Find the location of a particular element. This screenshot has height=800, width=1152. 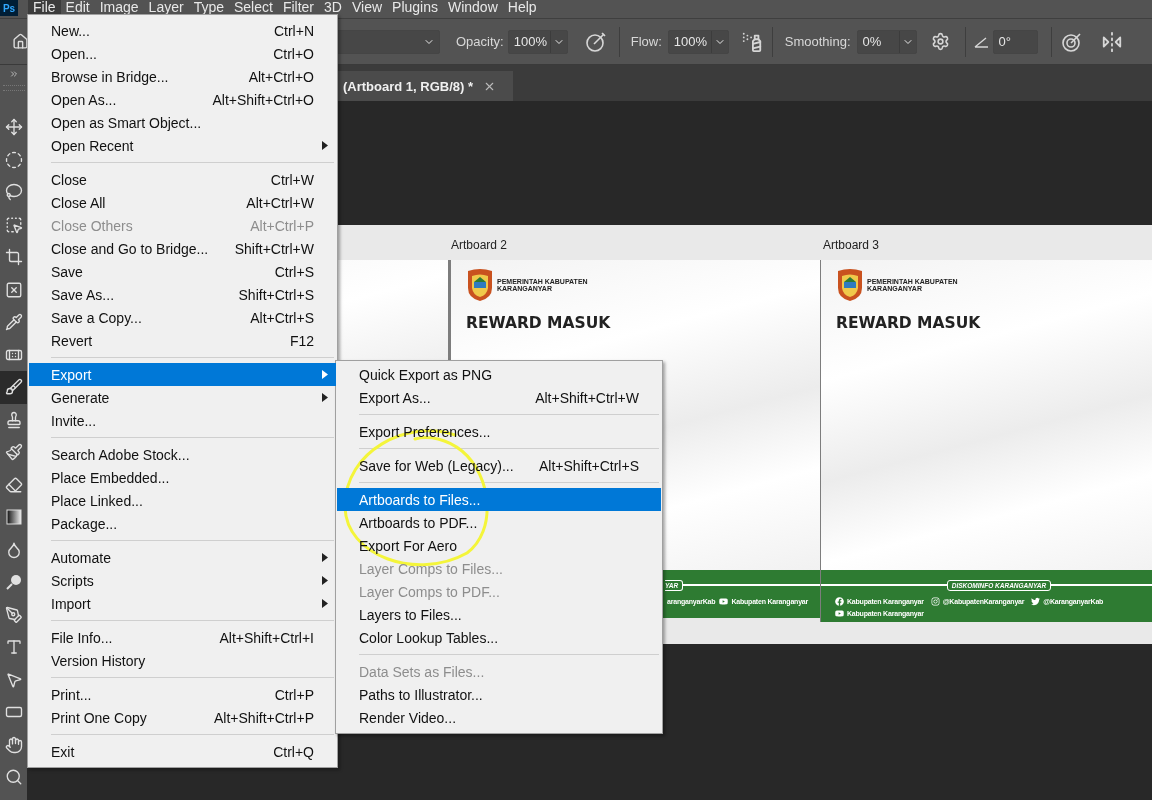

artboard-label: Artboard 3 is located at coordinates (851, 245).